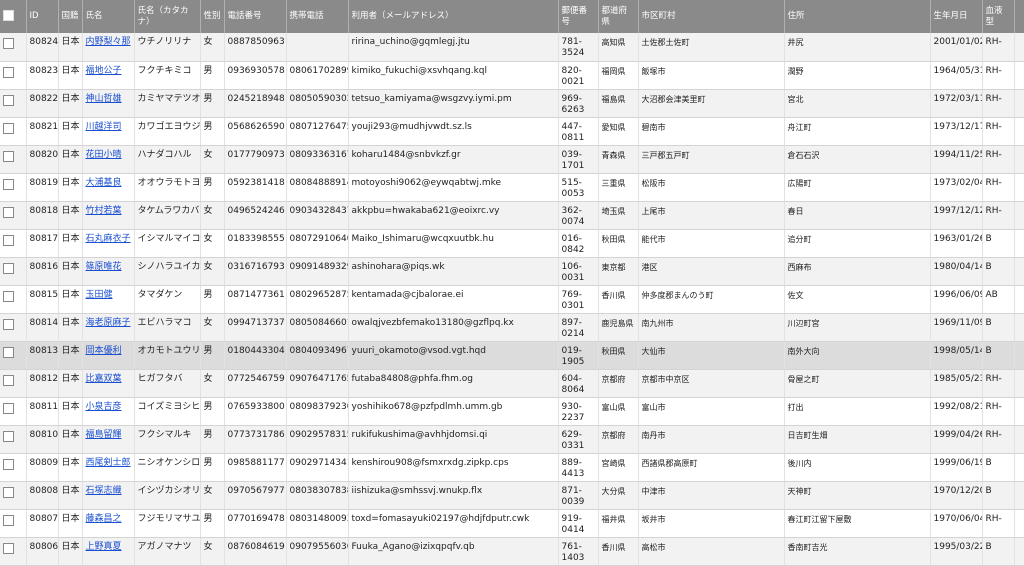 The image size is (1024, 566). What do you see at coordinates (104, 519) in the screenshot?
I see `user-name-link: 藤森昌之` at bounding box center [104, 519].